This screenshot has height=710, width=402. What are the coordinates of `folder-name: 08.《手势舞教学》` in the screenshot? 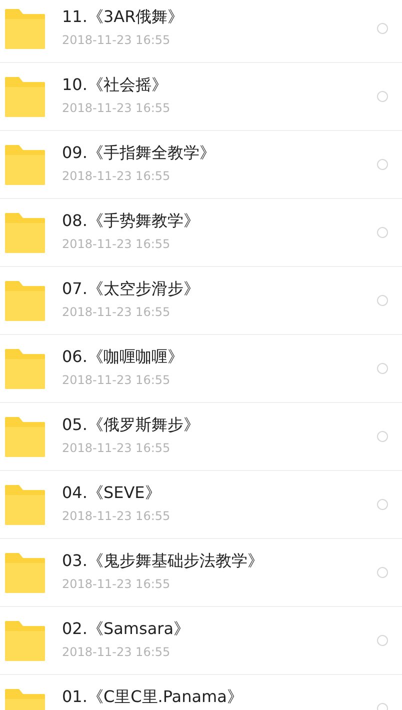 It's located at (131, 220).